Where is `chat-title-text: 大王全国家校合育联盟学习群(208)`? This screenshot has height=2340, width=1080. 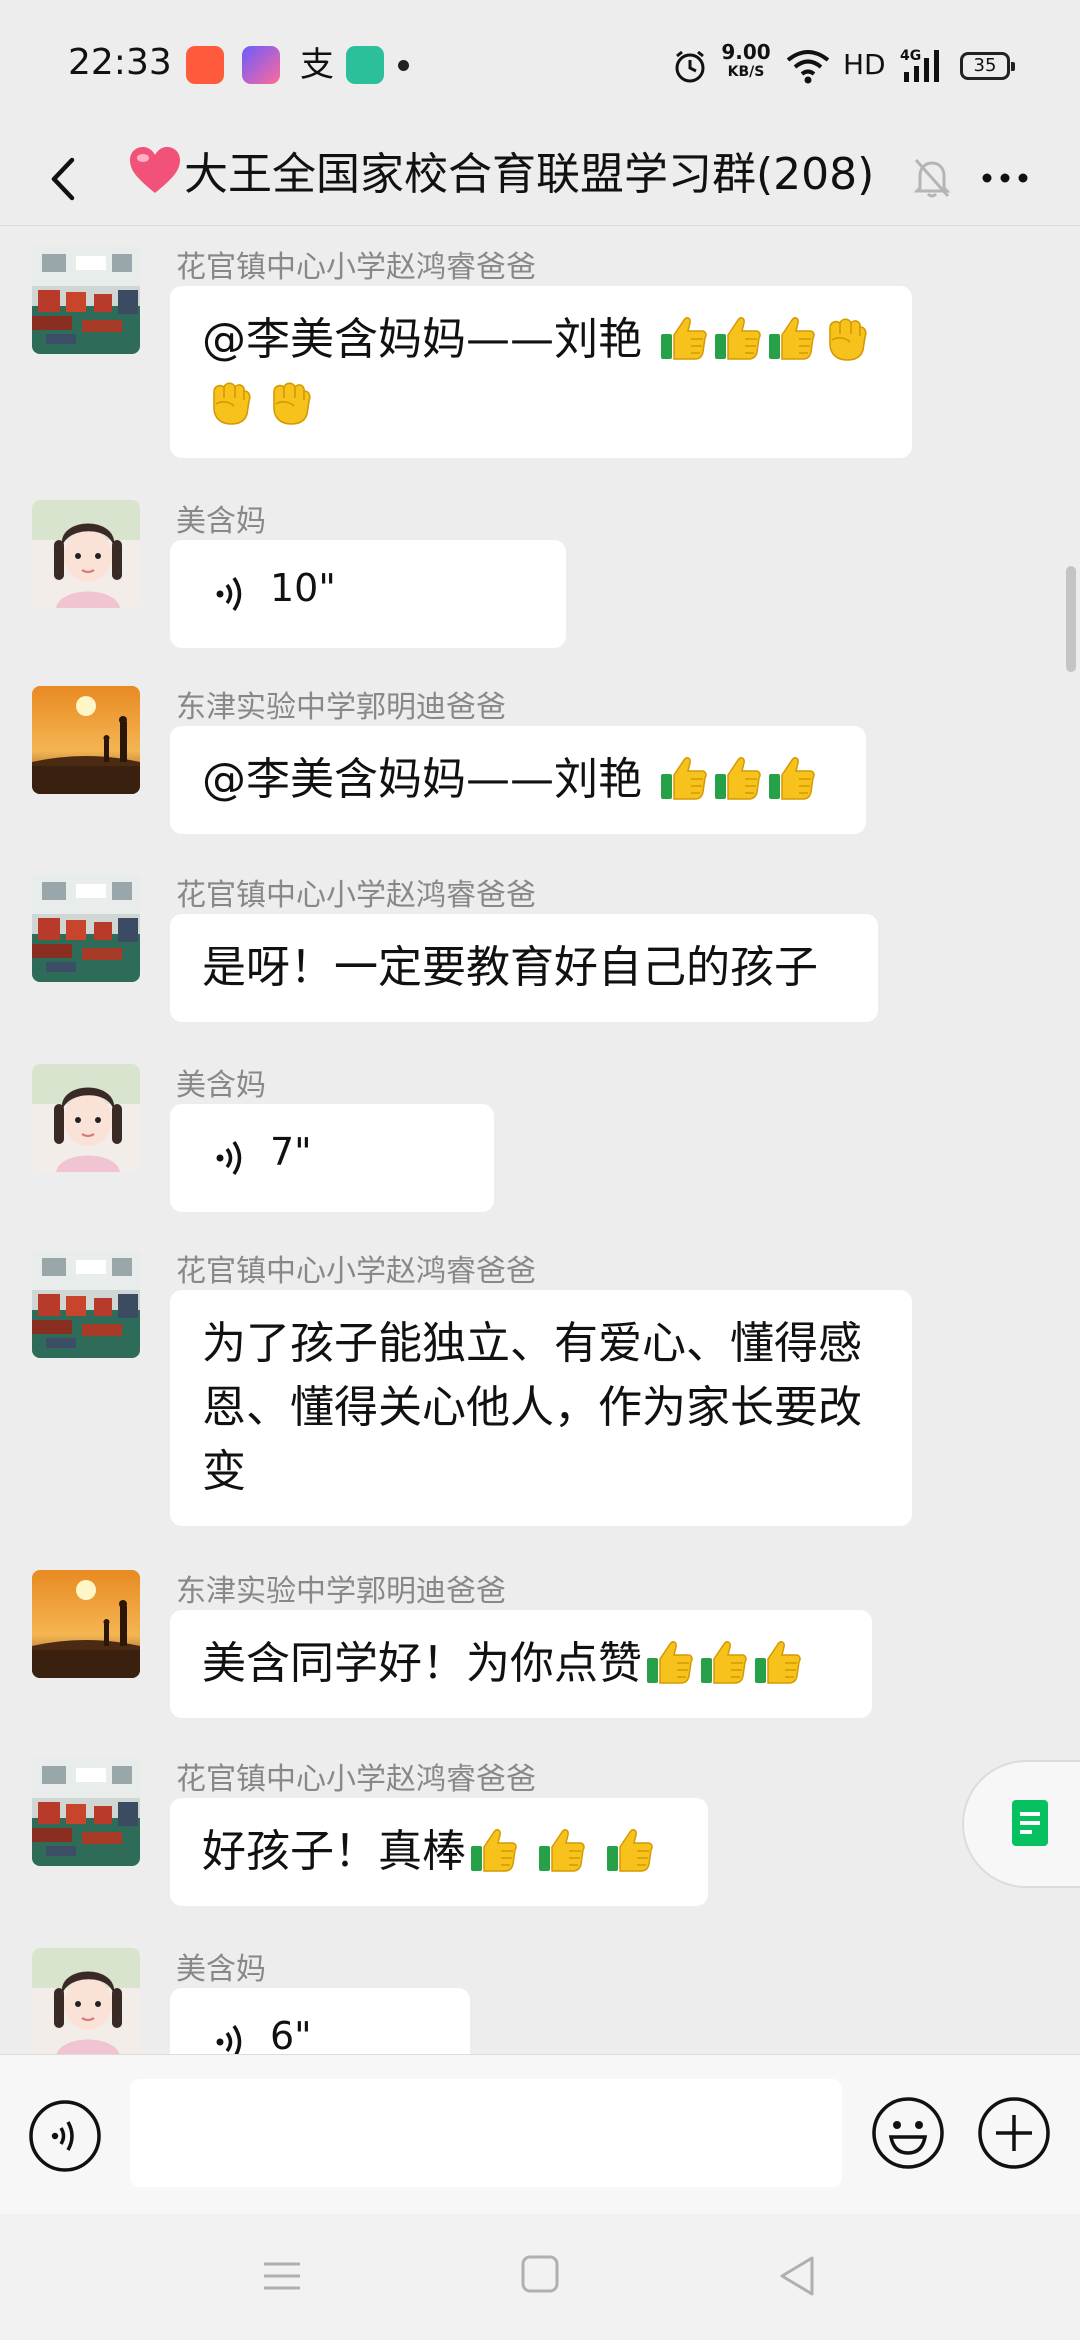 chat-title-text: 大王全国家校合育联盟学习群(208) is located at coordinates (529, 174).